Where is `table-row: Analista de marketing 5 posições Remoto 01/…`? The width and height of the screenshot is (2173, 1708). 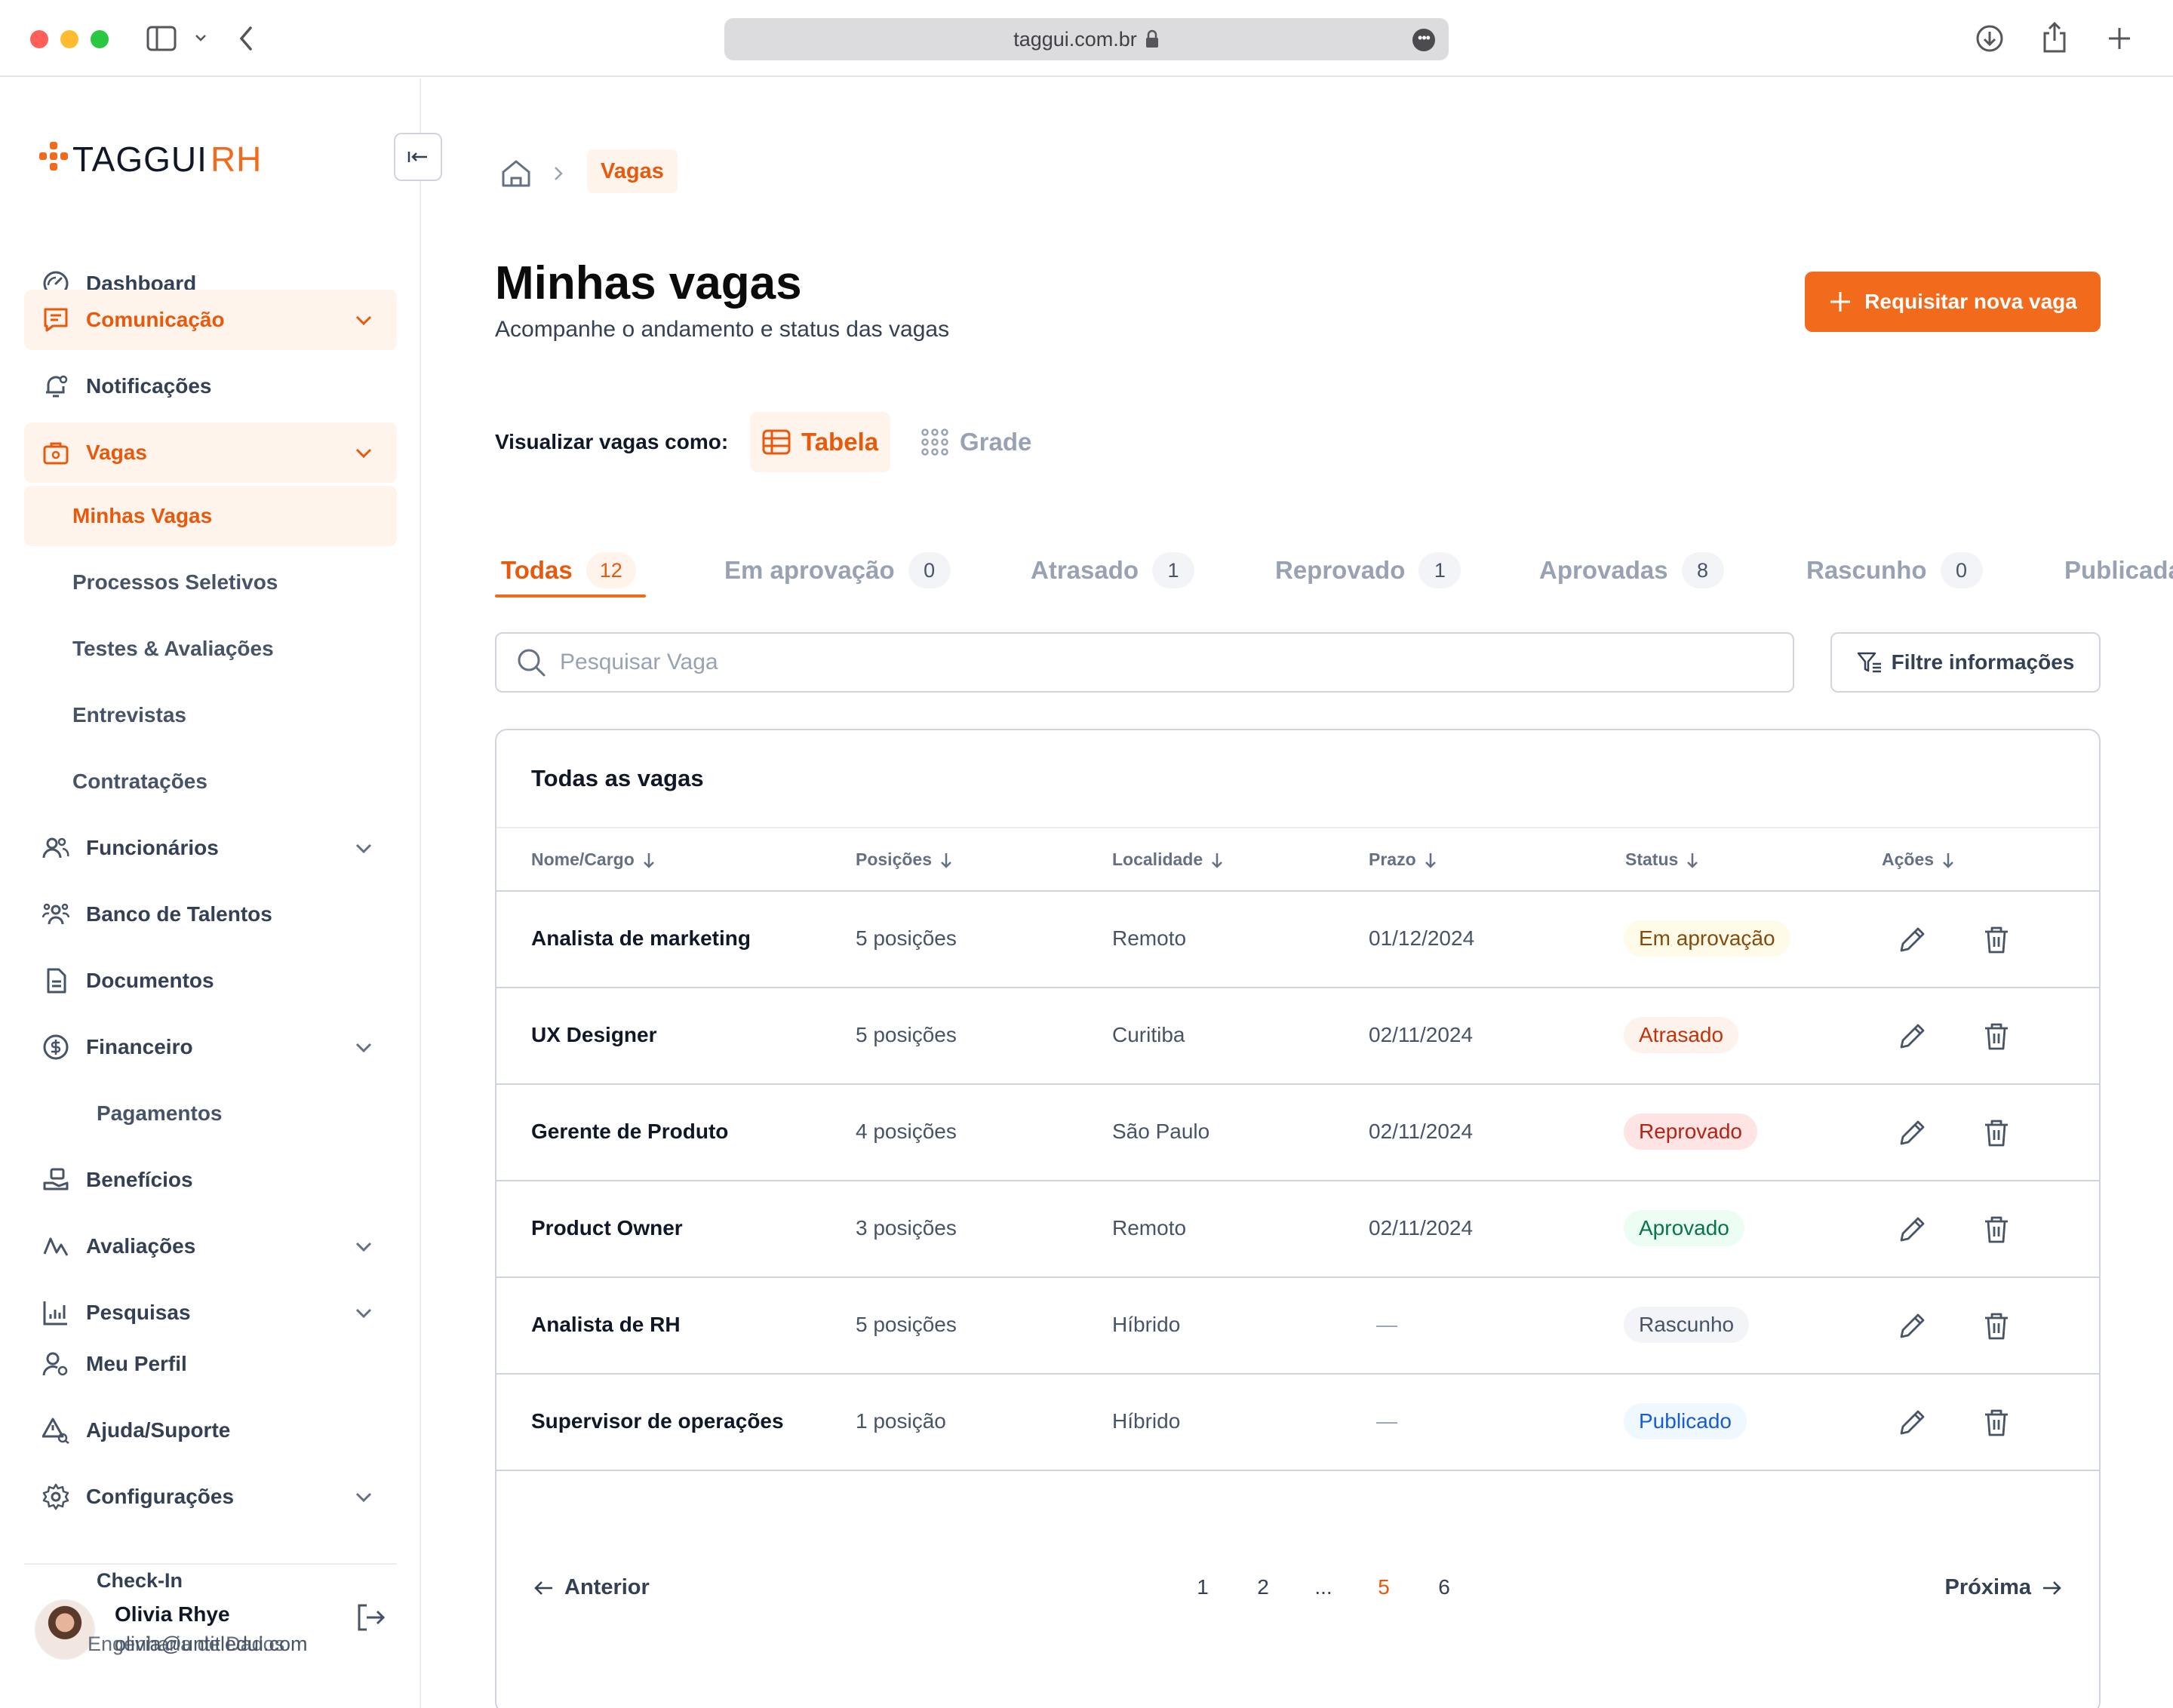 table-row: Analista de marketing 5 posições Remoto 01/… is located at coordinates (1298, 940).